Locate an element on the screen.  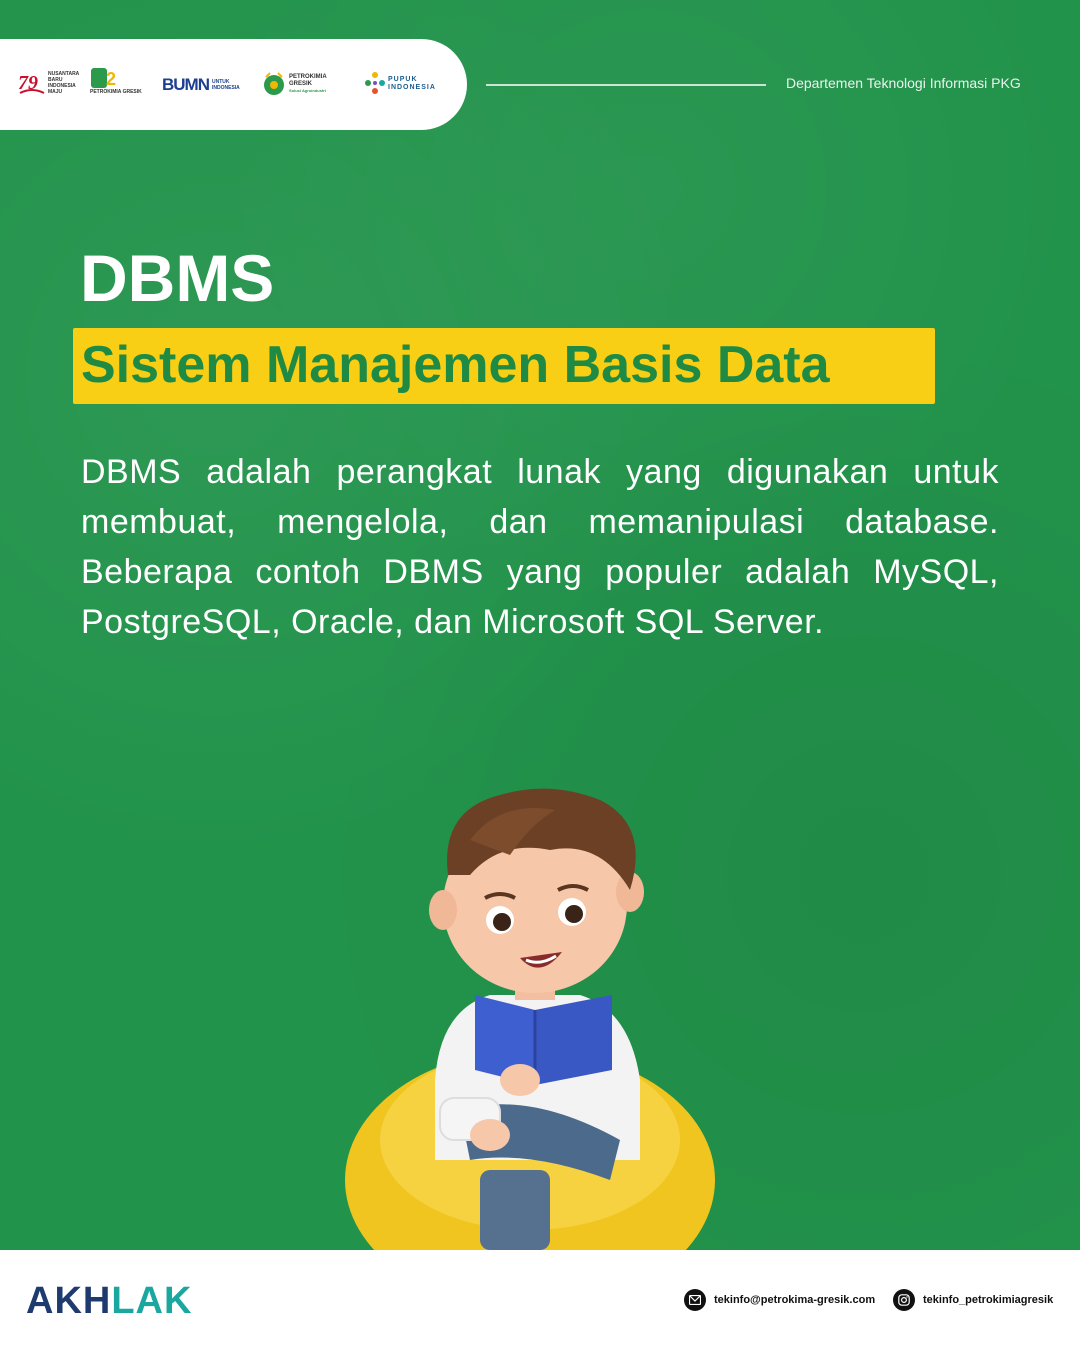
instagram-icon is located at coordinates (904, 1300).